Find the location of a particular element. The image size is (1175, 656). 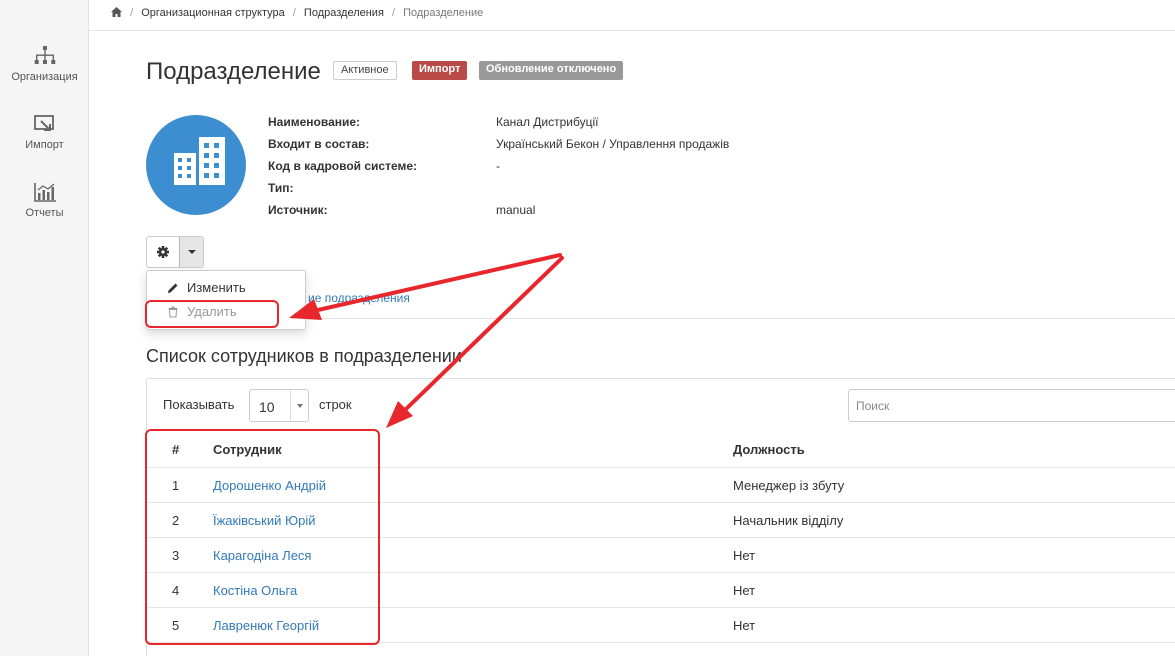

detail-key: Наименование: is located at coordinates (314, 122).